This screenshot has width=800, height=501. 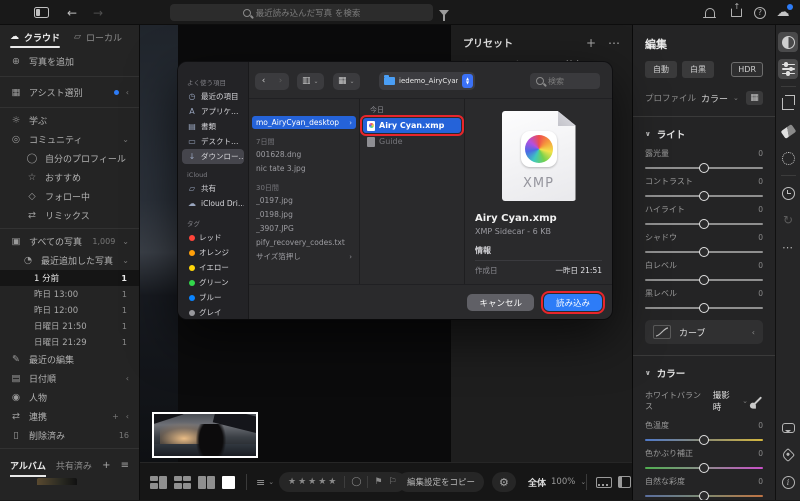 I want to click on finder-tag-item: グレイ, so click(x=213, y=312).